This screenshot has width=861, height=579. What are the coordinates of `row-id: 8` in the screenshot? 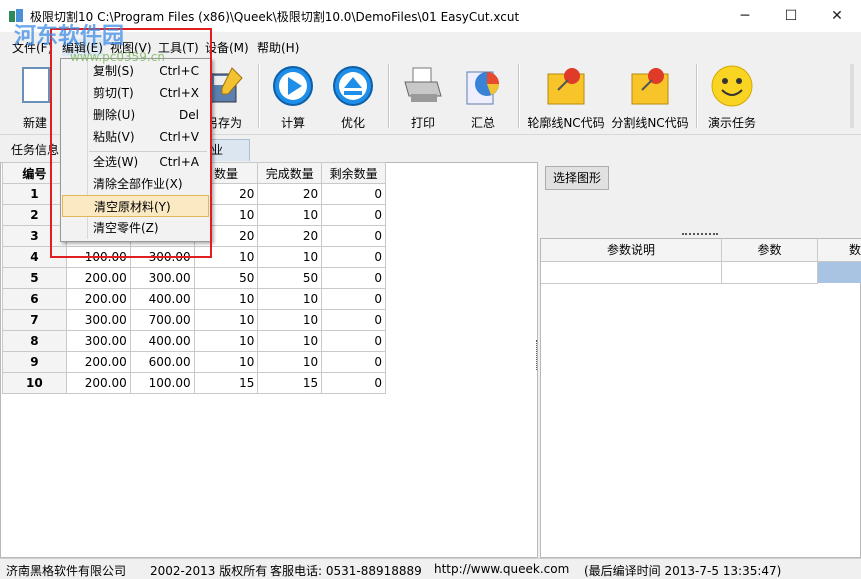 It's located at (34, 341).